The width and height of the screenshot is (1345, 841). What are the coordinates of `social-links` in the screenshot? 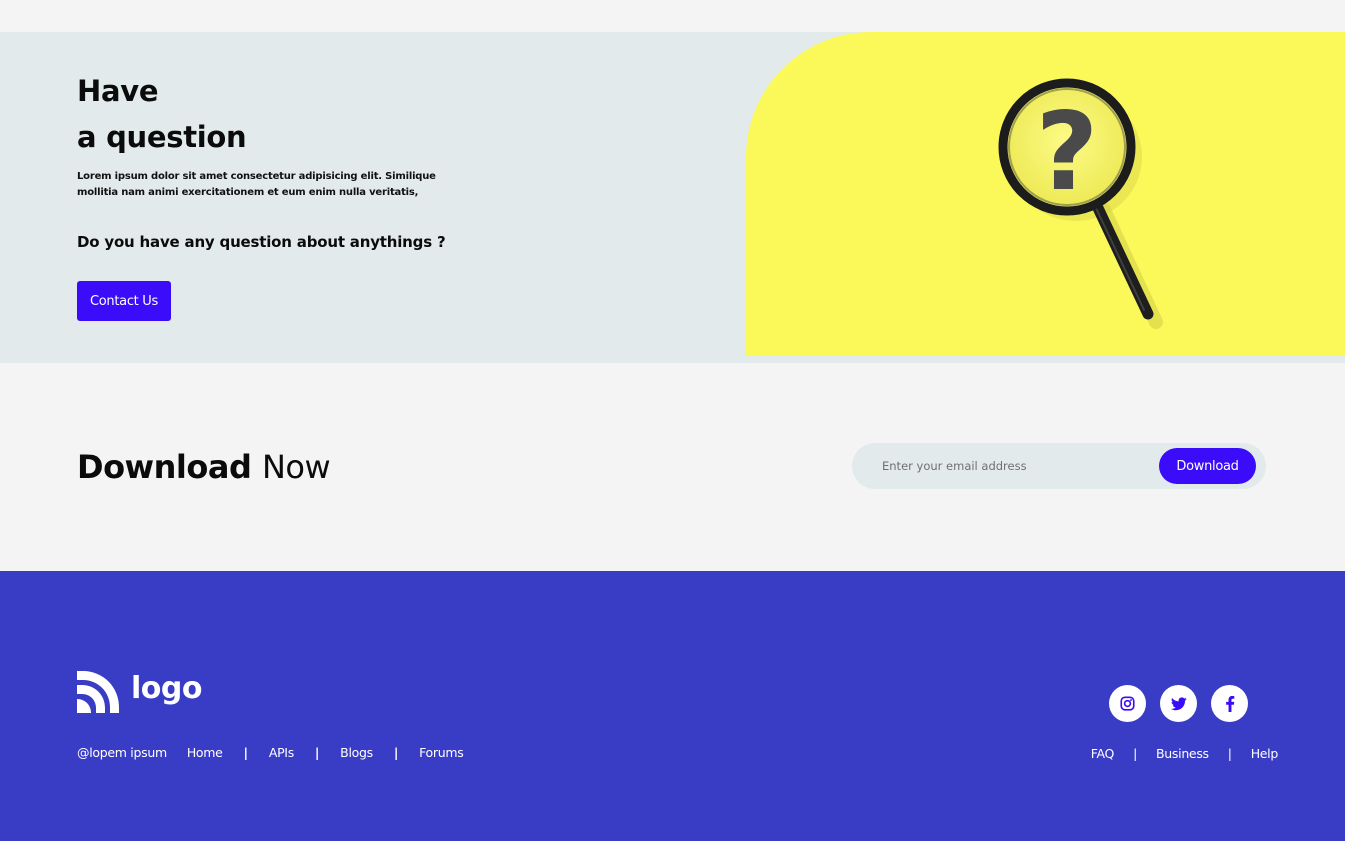 It's located at (1185, 703).